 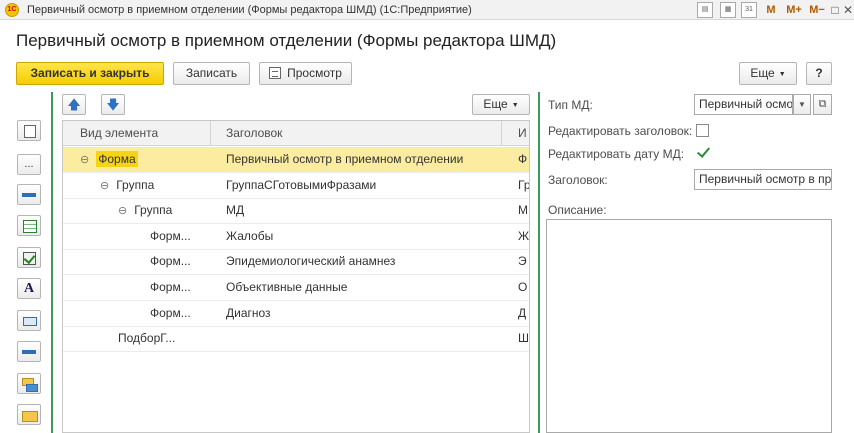 What do you see at coordinates (523, 133) in the screenshot?
I see `column-header-extra: И` at bounding box center [523, 133].